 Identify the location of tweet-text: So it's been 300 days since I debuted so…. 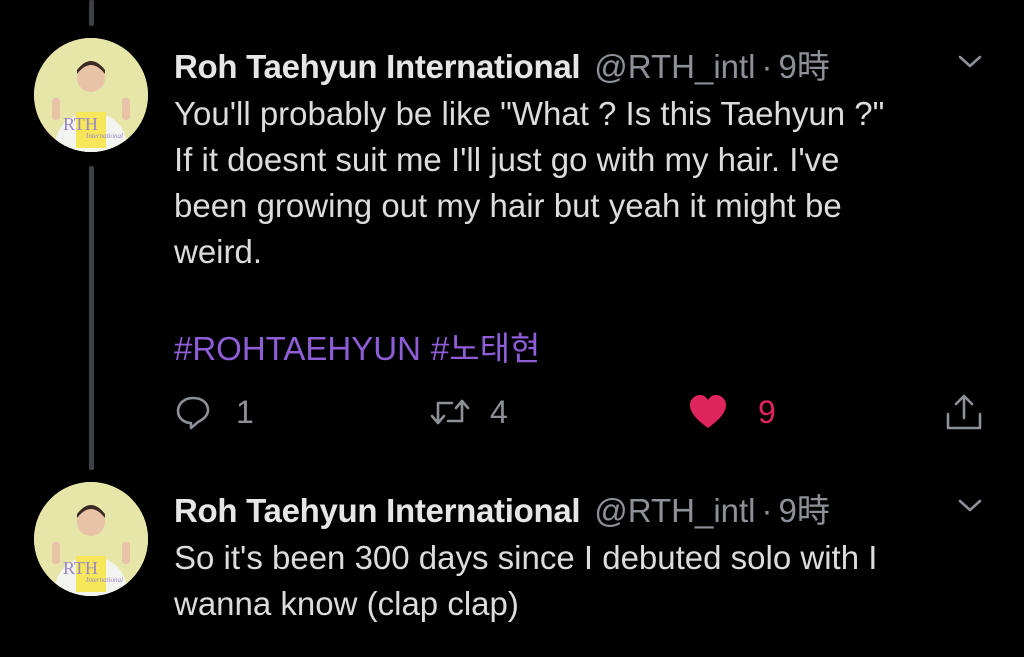
(526, 580).